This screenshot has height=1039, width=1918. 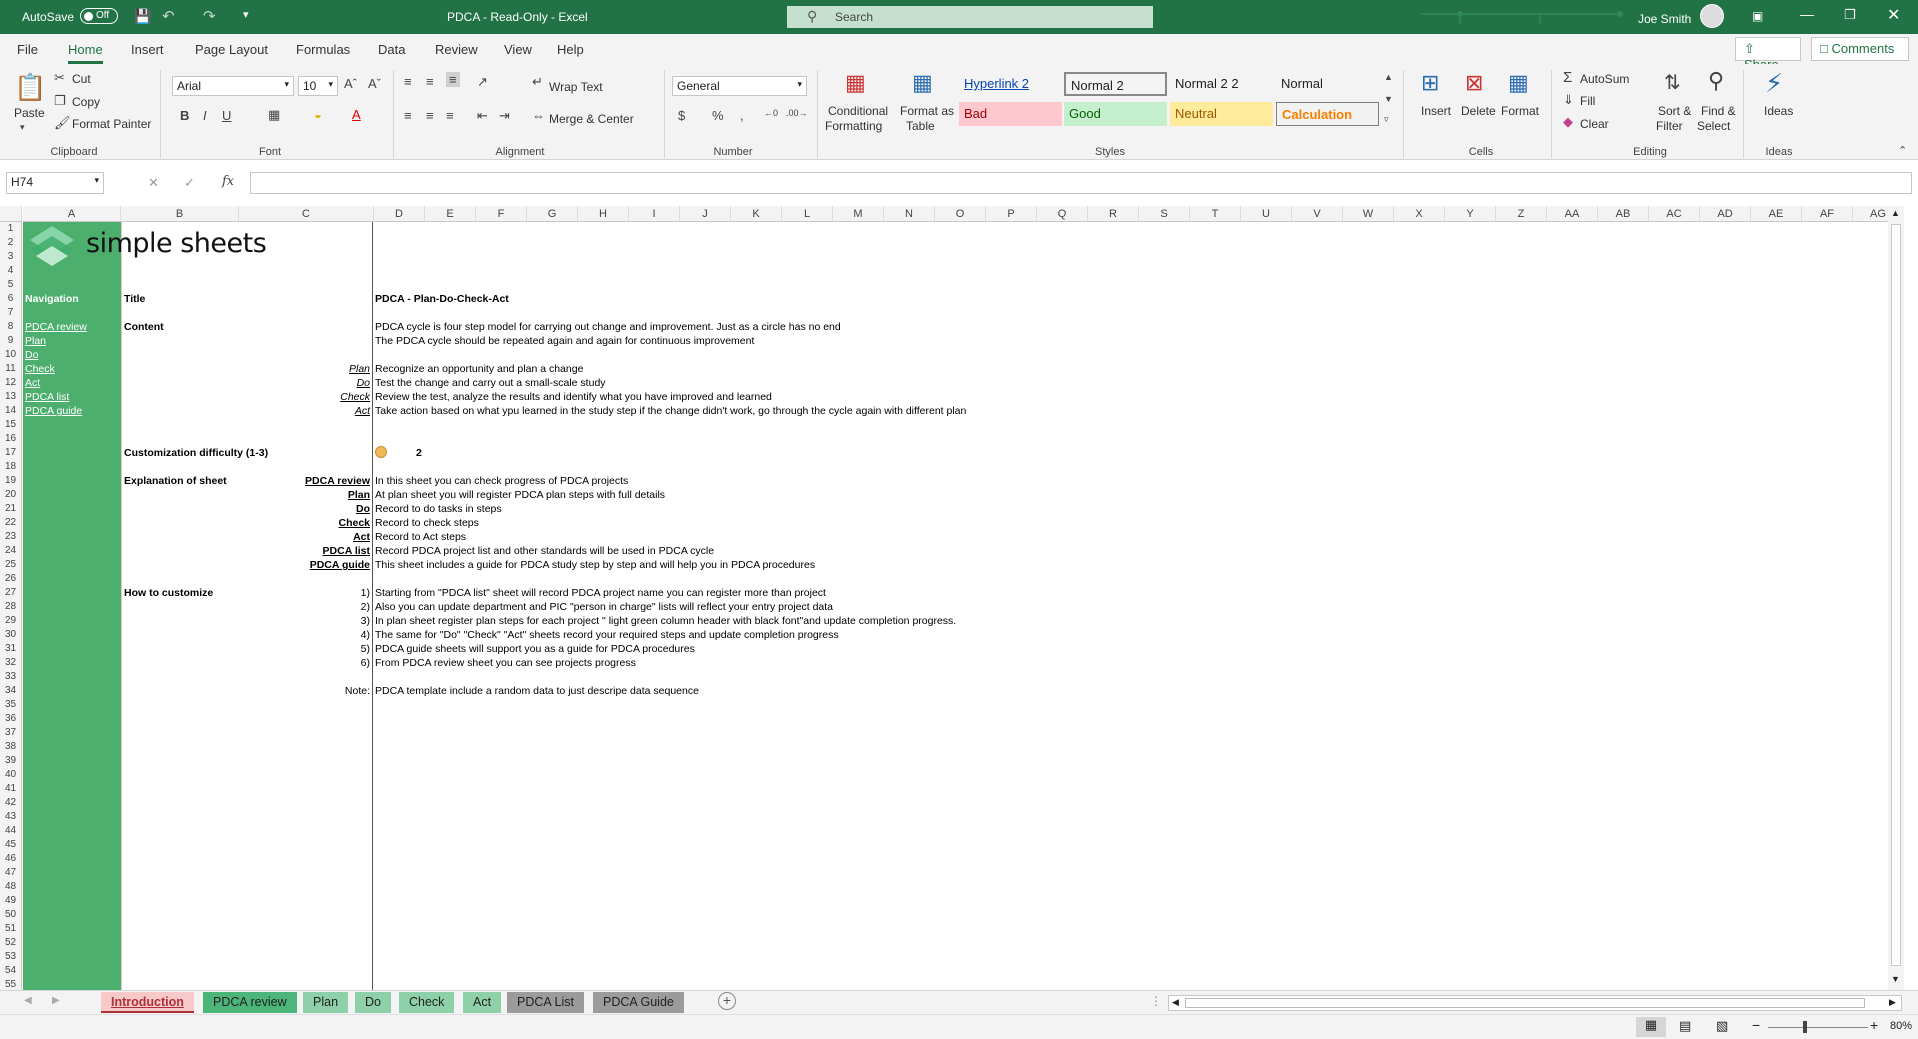 I want to click on horizontal-scrollbar-thumb, so click(x=1525, y=1003).